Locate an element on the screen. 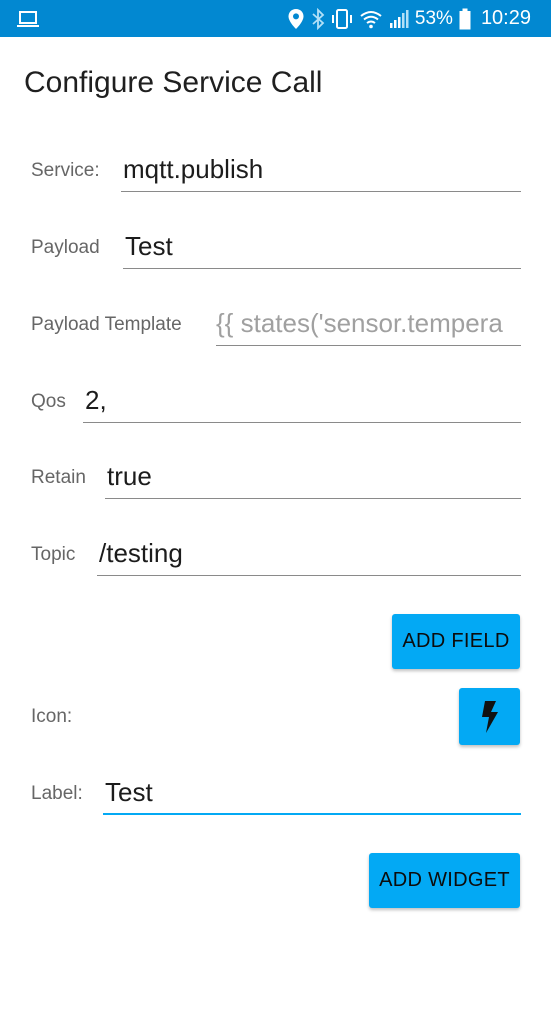  add-widget-button: ADD WIDGET is located at coordinates (444, 880).